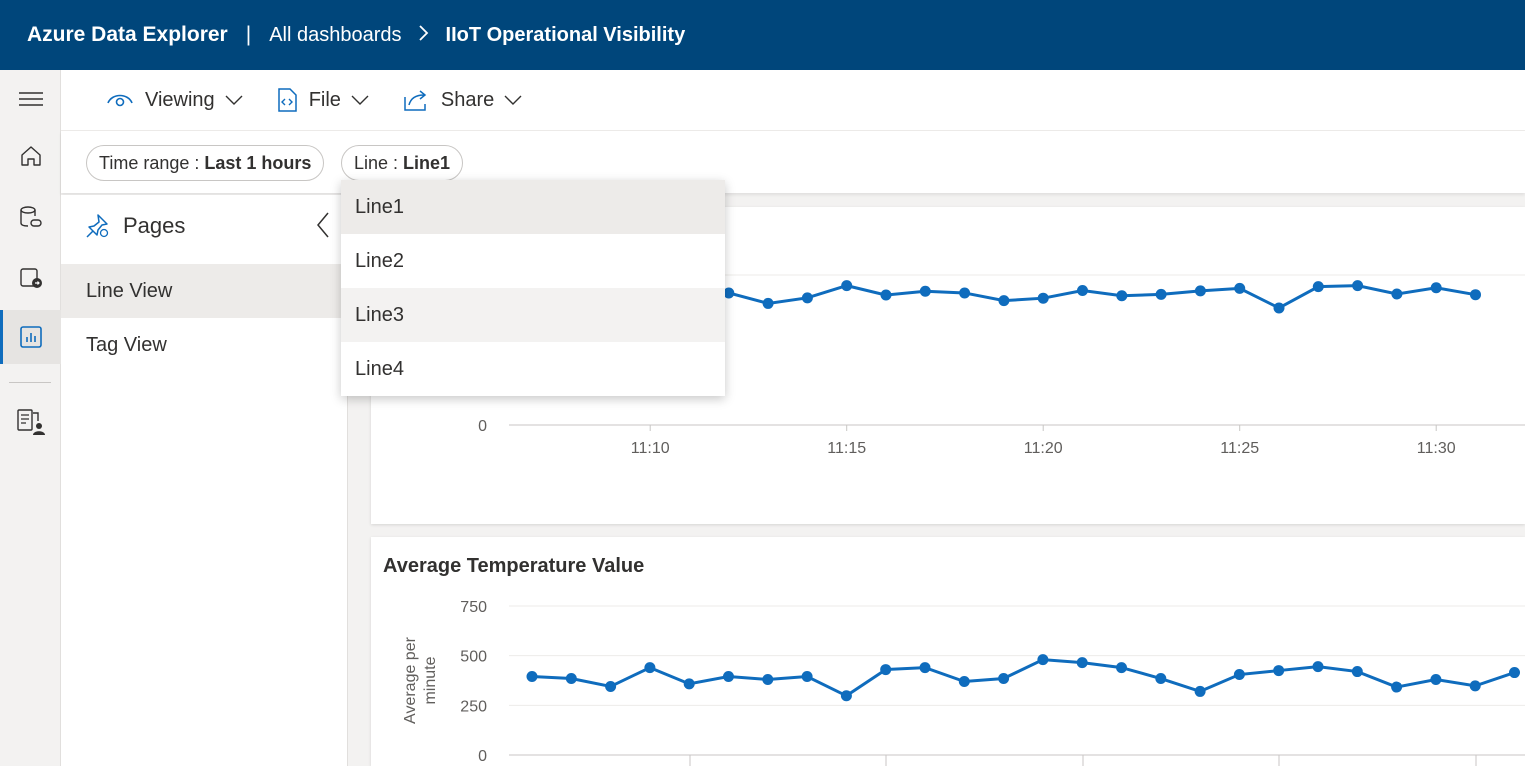 The image size is (1525, 766). What do you see at coordinates (180, 99) in the screenshot?
I see `viewing-label: Viewing` at bounding box center [180, 99].